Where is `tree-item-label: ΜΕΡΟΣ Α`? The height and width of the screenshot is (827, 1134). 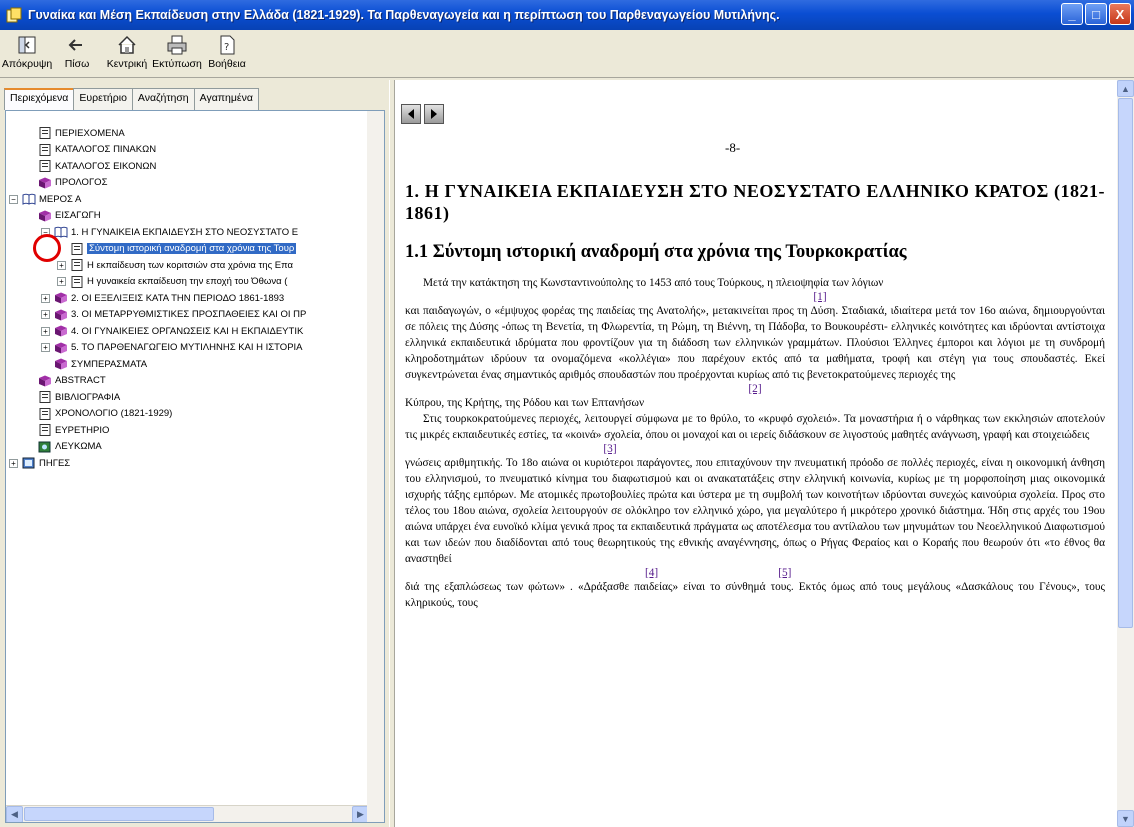
tree-item-label: ΜΕΡΟΣ Α is located at coordinates (60, 199).